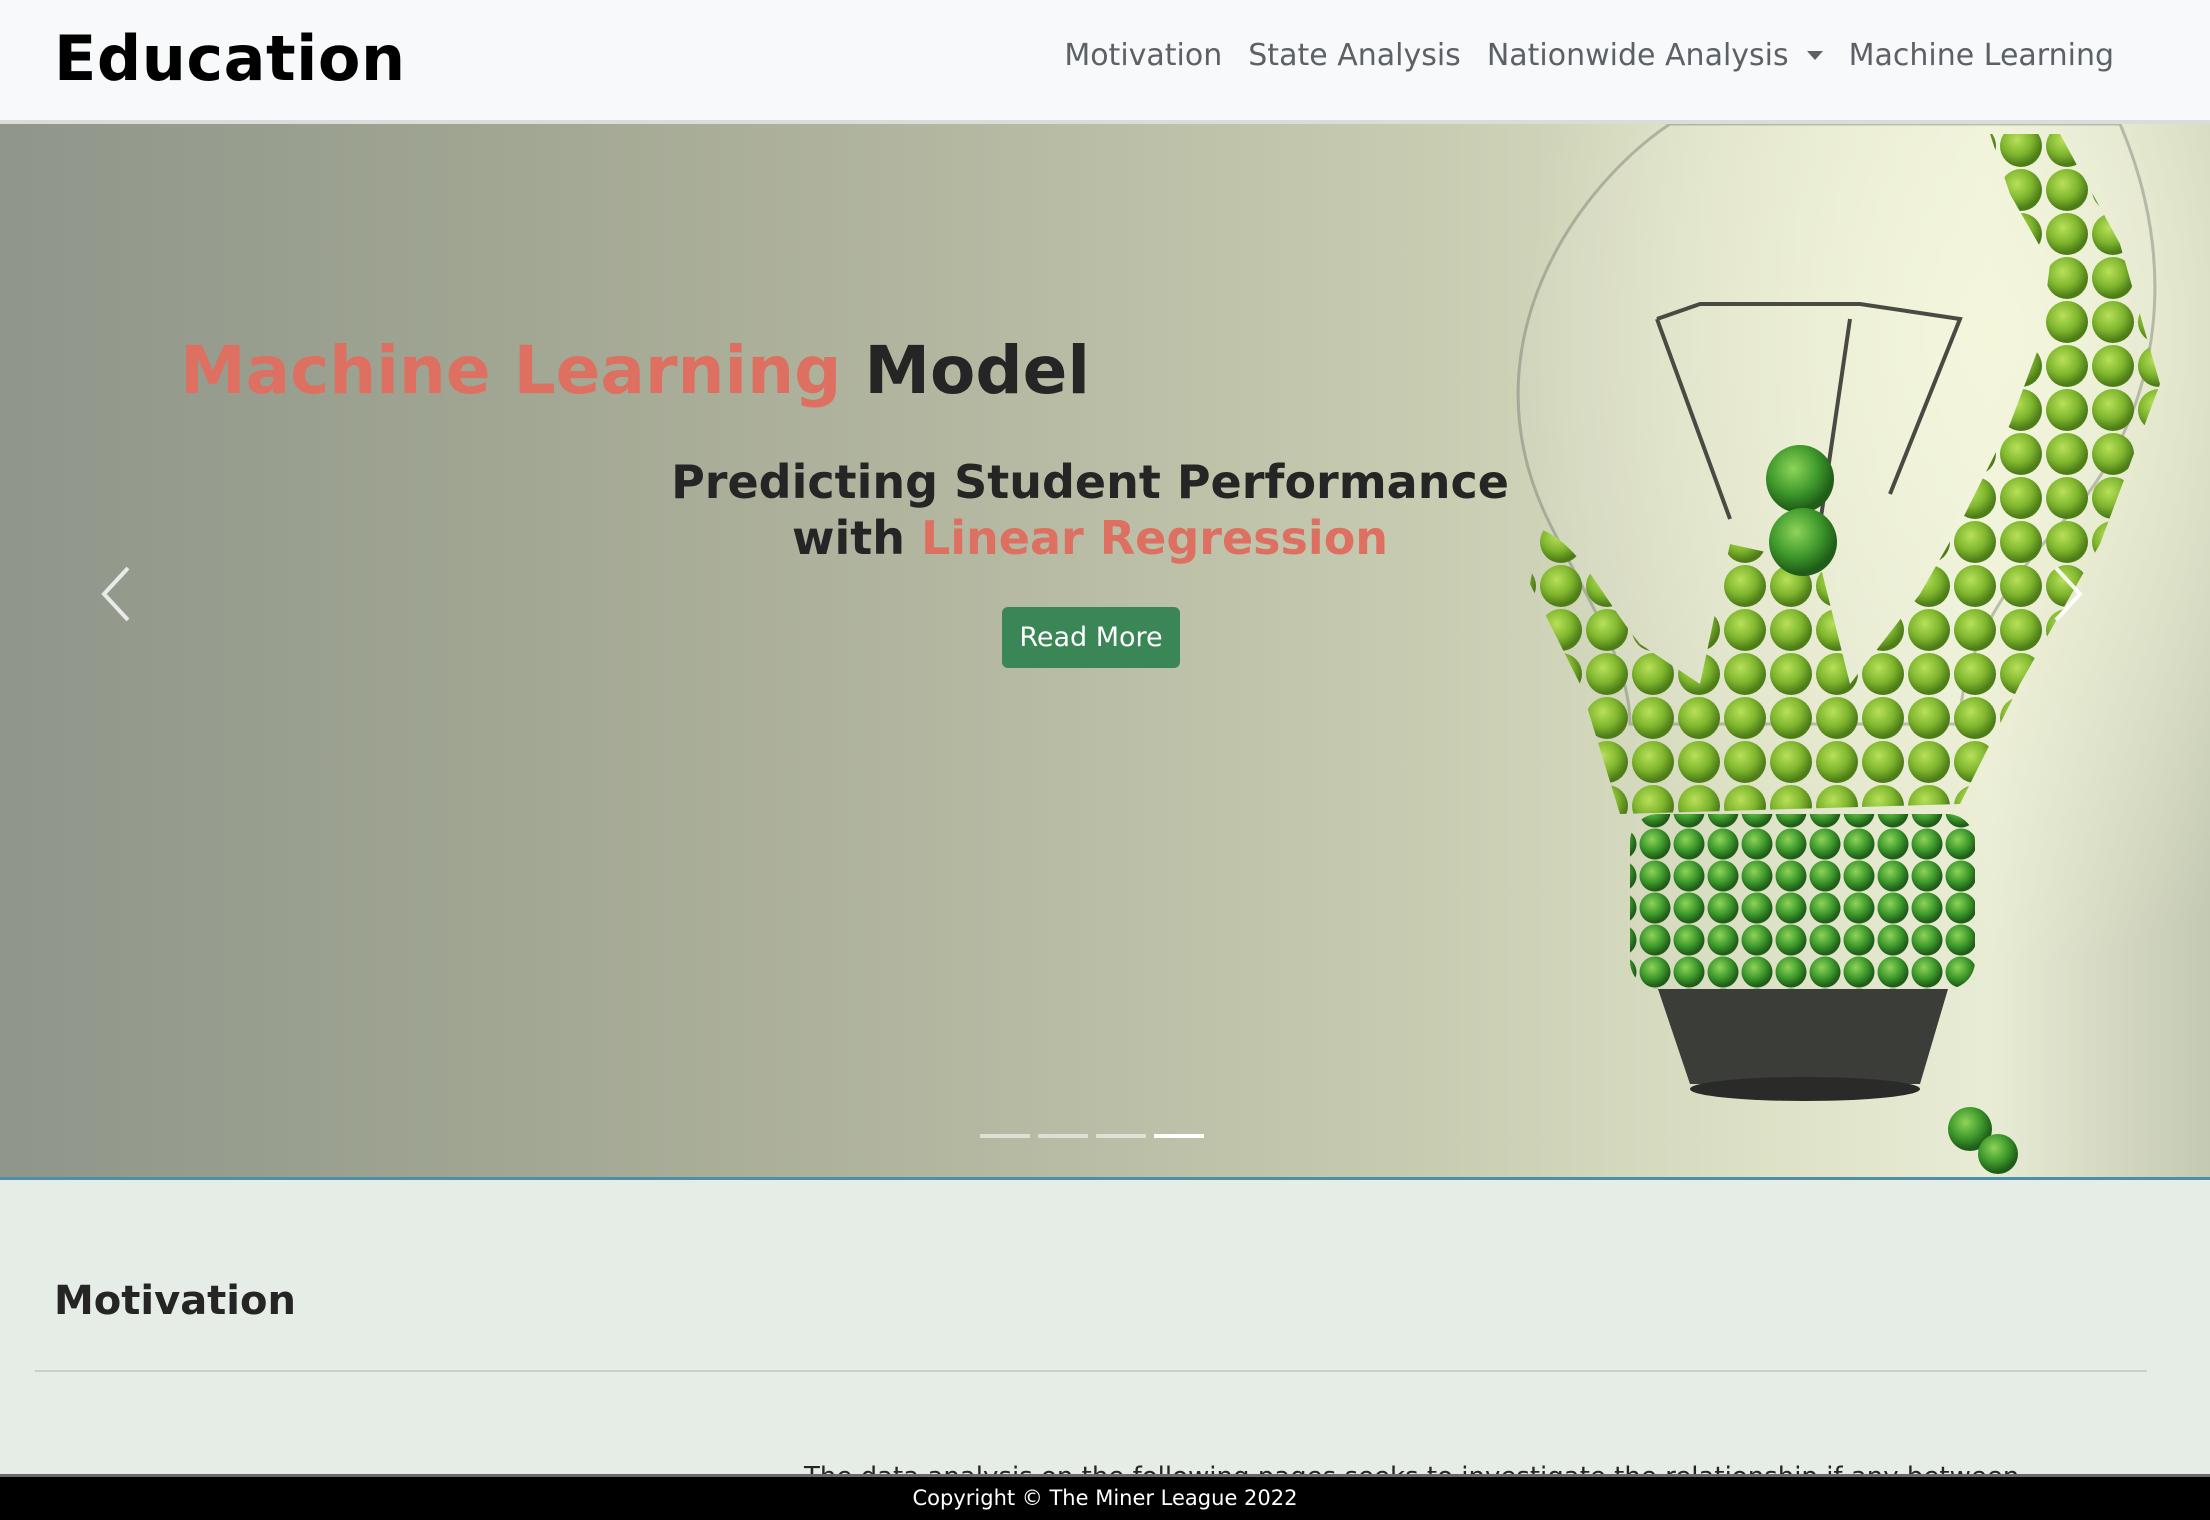 The image size is (2210, 1520). I want to click on nav-link-state-analysis: State Analysis, so click(1354, 55).